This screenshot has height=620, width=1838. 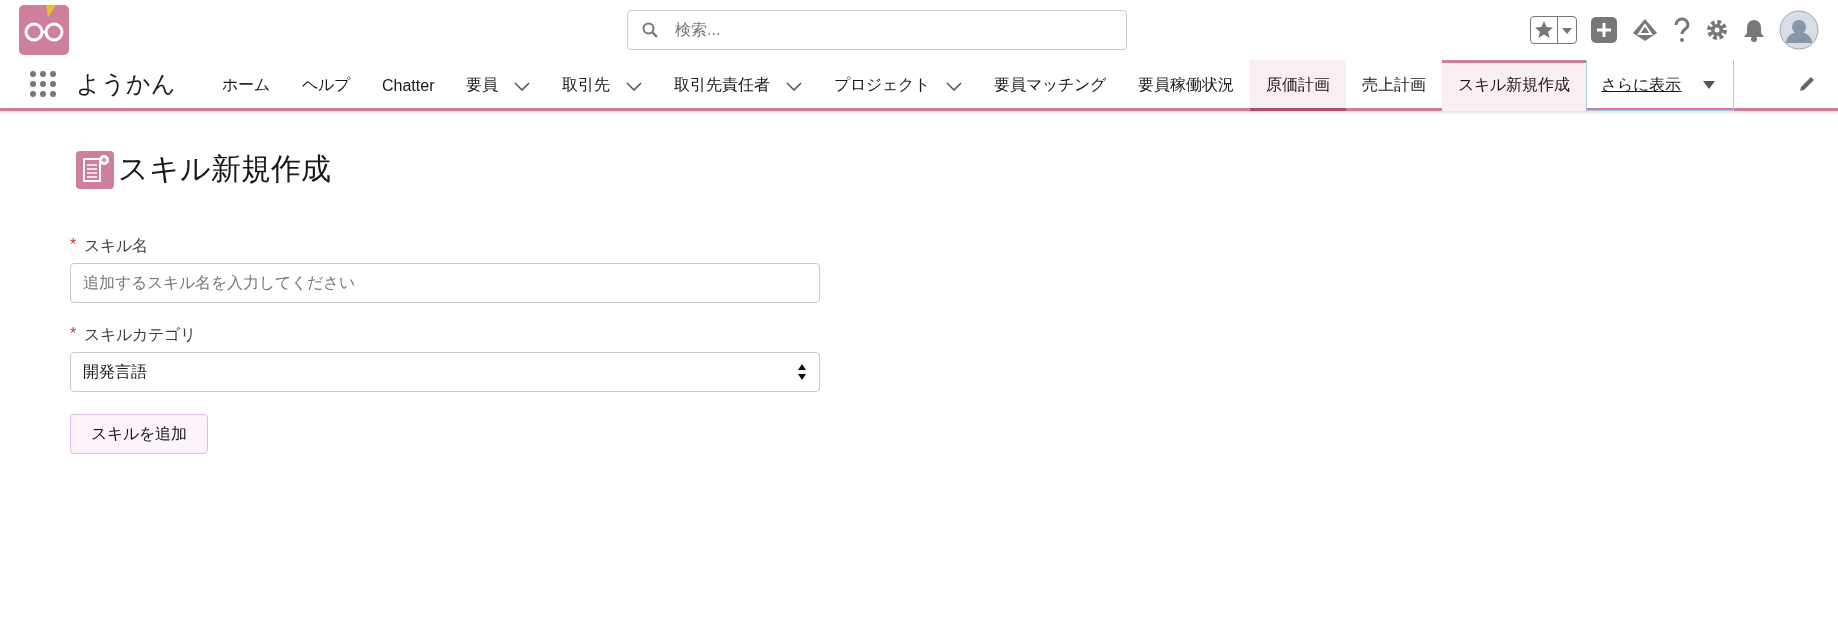 I want to click on field-label: スキルカテゴリ, so click(x=140, y=335).